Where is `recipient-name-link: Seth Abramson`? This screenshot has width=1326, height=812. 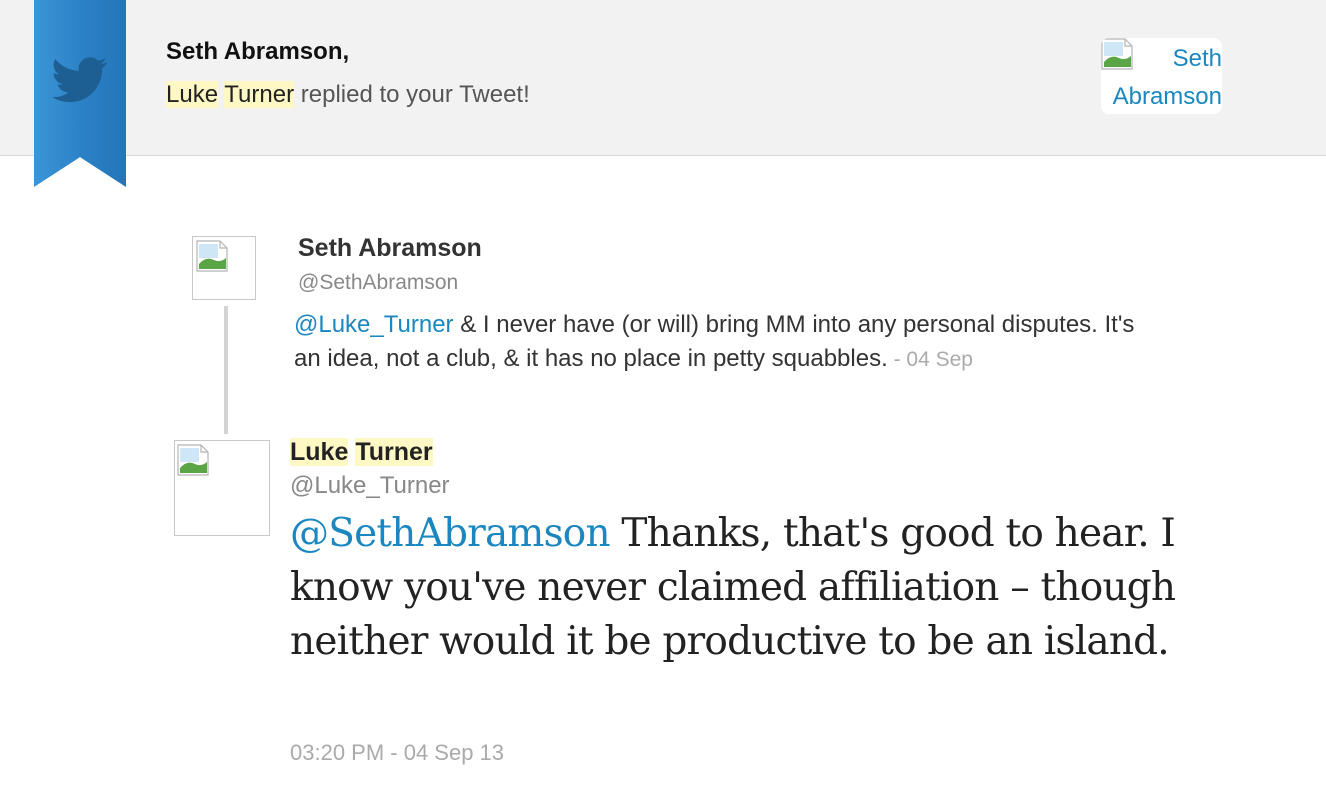 recipient-name-link: Seth Abramson is located at coordinates (1161, 77).